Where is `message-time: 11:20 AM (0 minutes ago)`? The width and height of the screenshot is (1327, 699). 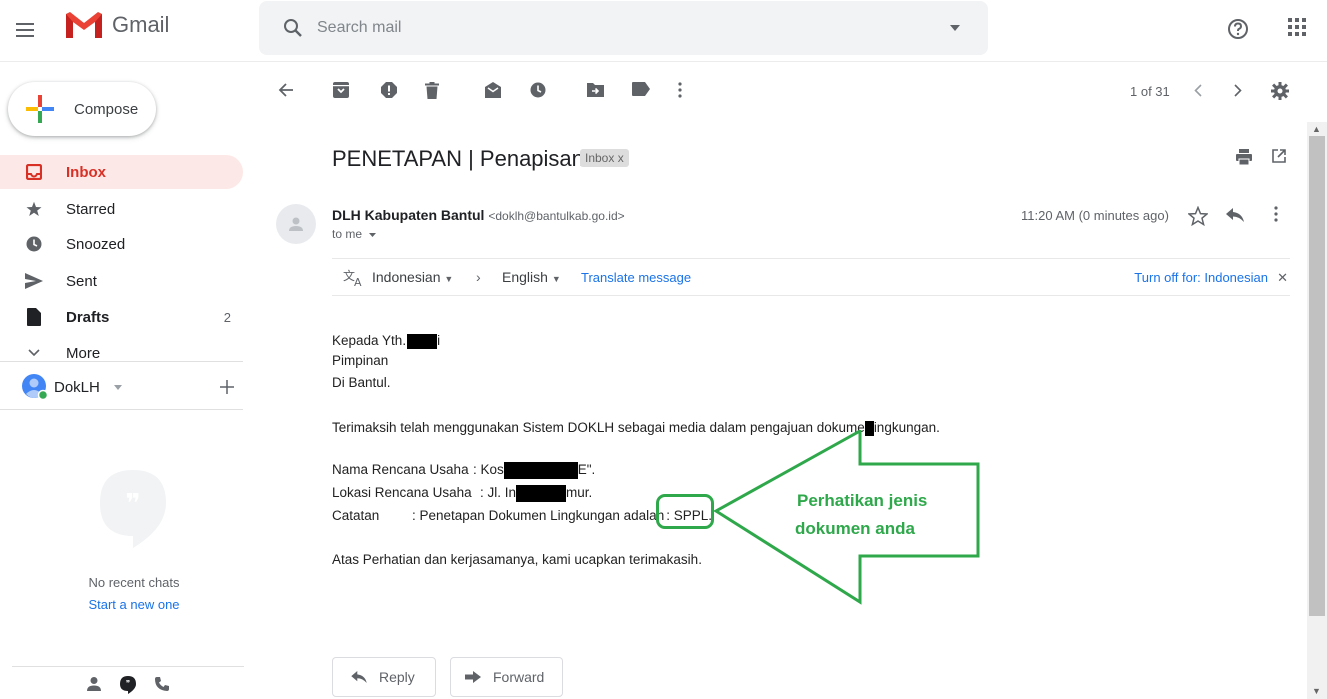
message-time: 11:20 AM (0 minutes ago) is located at coordinates (1095, 215).